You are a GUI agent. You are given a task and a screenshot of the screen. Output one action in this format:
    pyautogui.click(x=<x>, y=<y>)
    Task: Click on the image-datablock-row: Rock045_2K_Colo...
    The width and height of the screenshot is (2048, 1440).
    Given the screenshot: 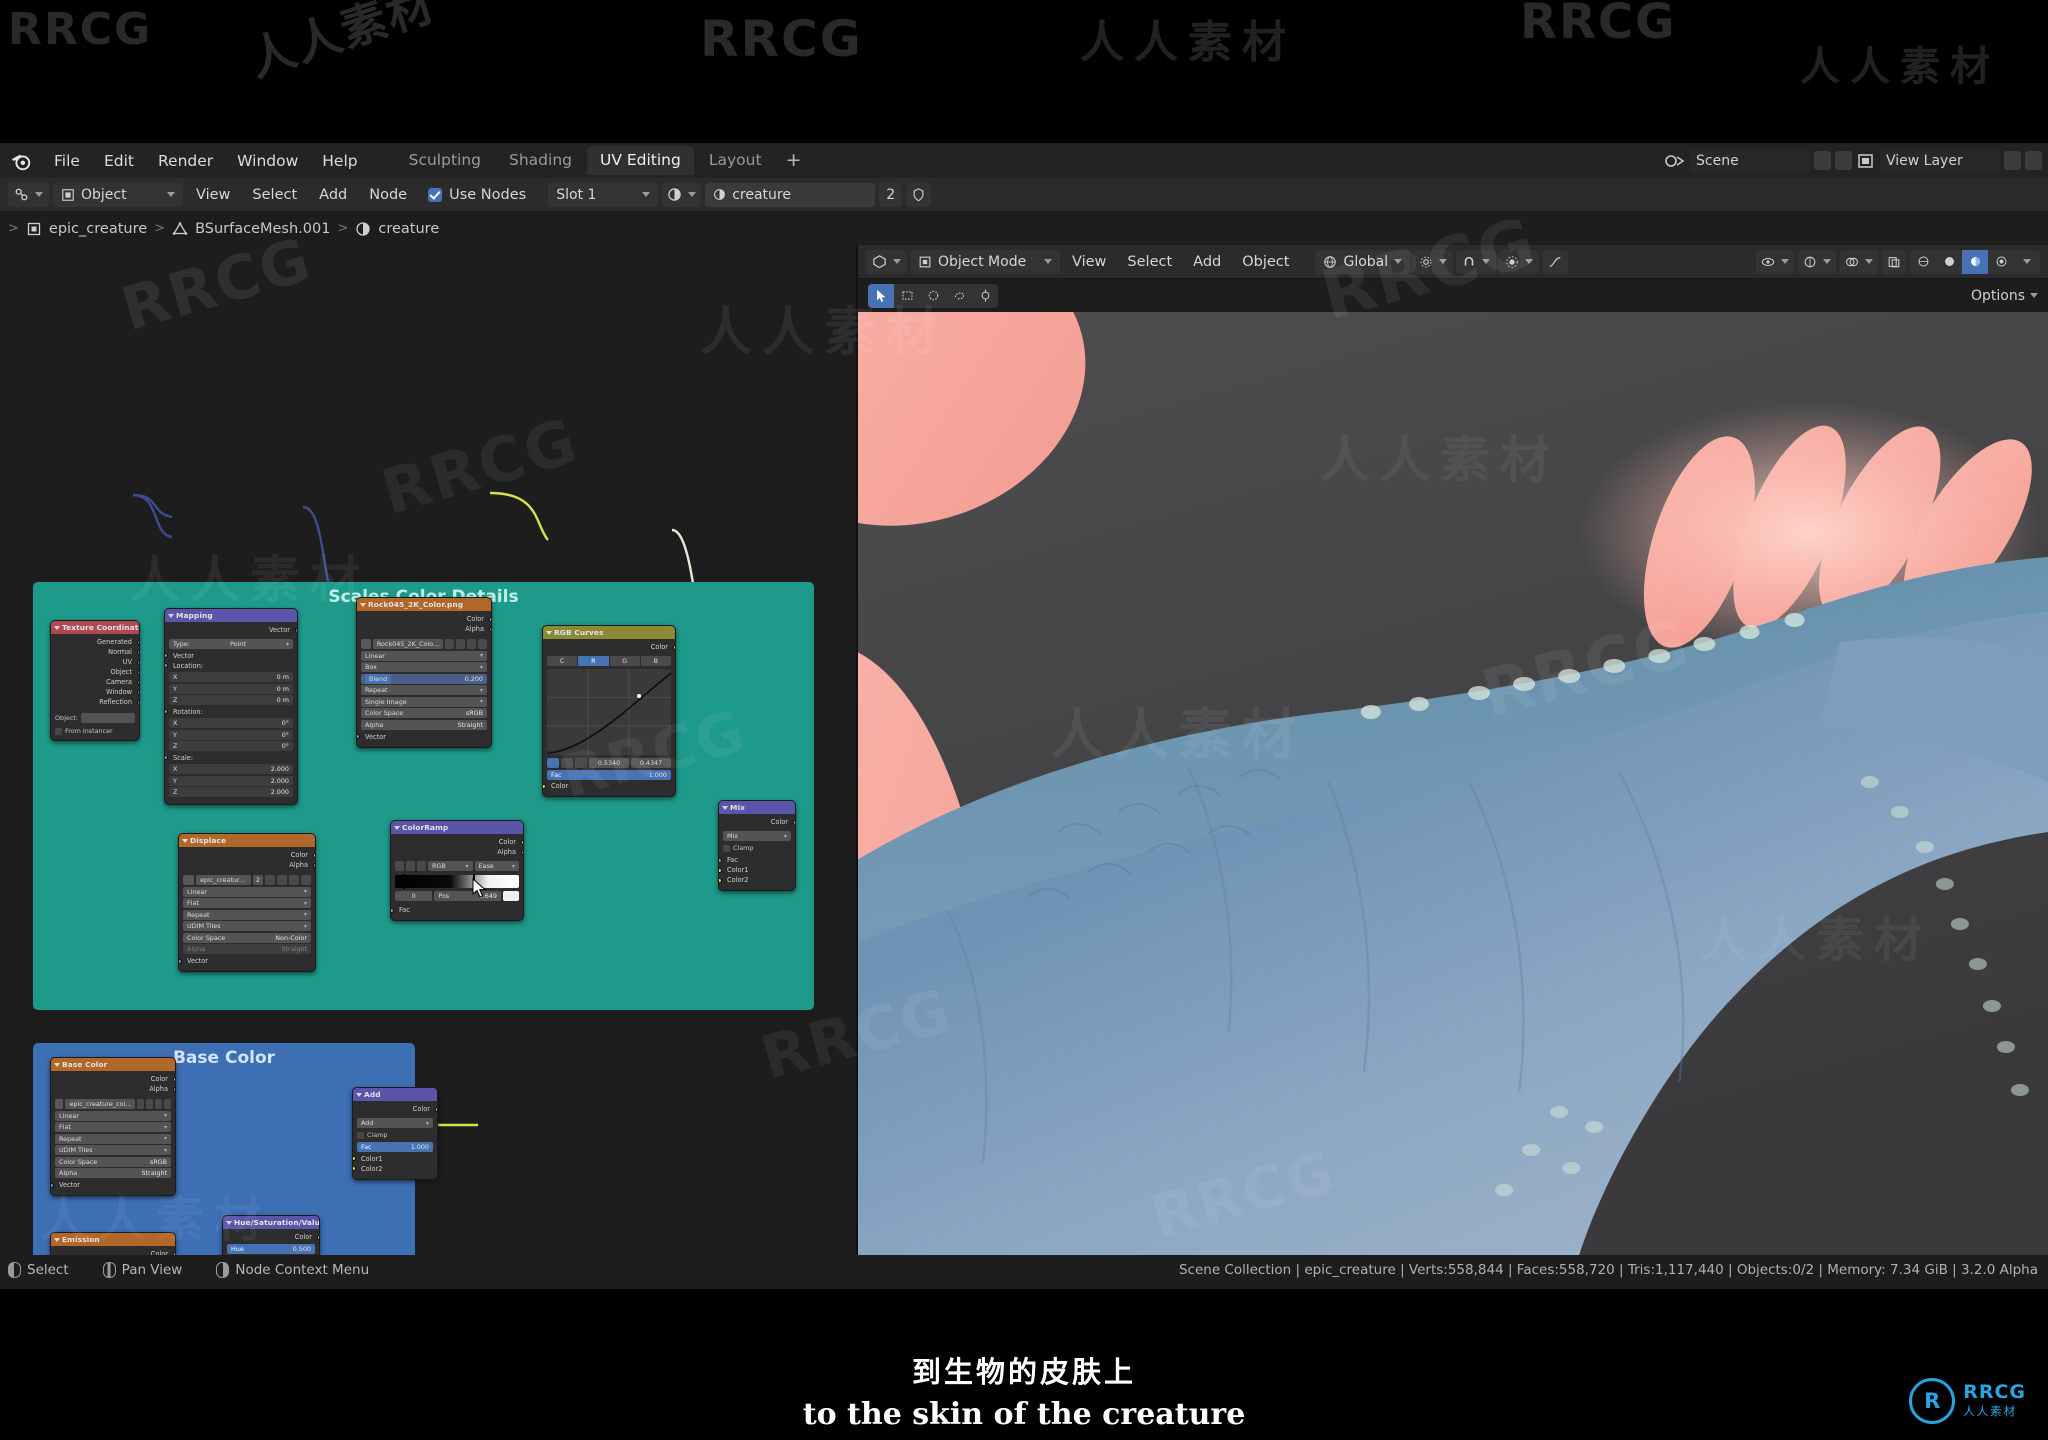 What is the action you would take?
    pyautogui.click(x=424, y=644)
    